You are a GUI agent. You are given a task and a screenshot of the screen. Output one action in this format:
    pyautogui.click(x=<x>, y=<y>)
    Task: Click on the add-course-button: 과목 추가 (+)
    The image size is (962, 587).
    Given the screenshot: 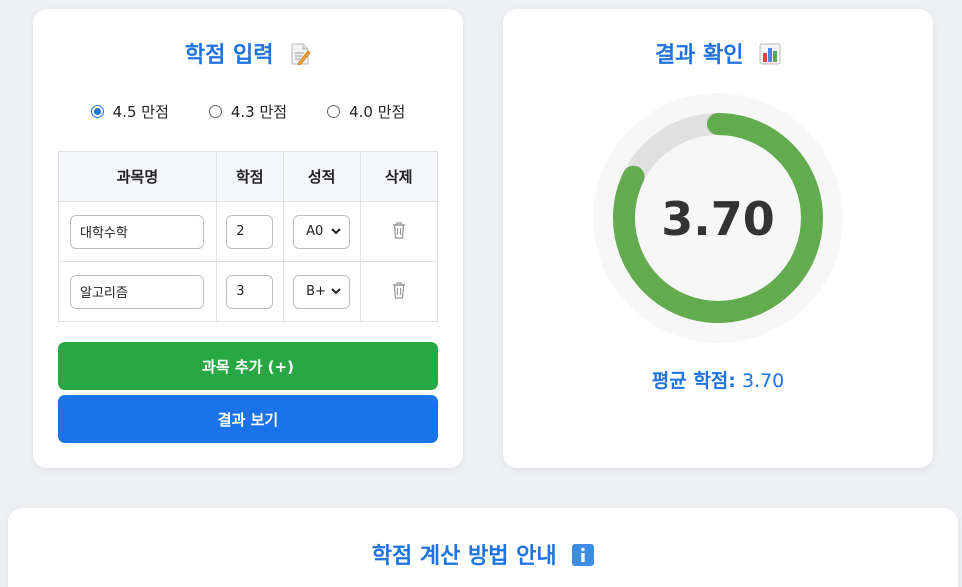 What is the action you would take?
    pyautogui.click(x=248, y=366)
    